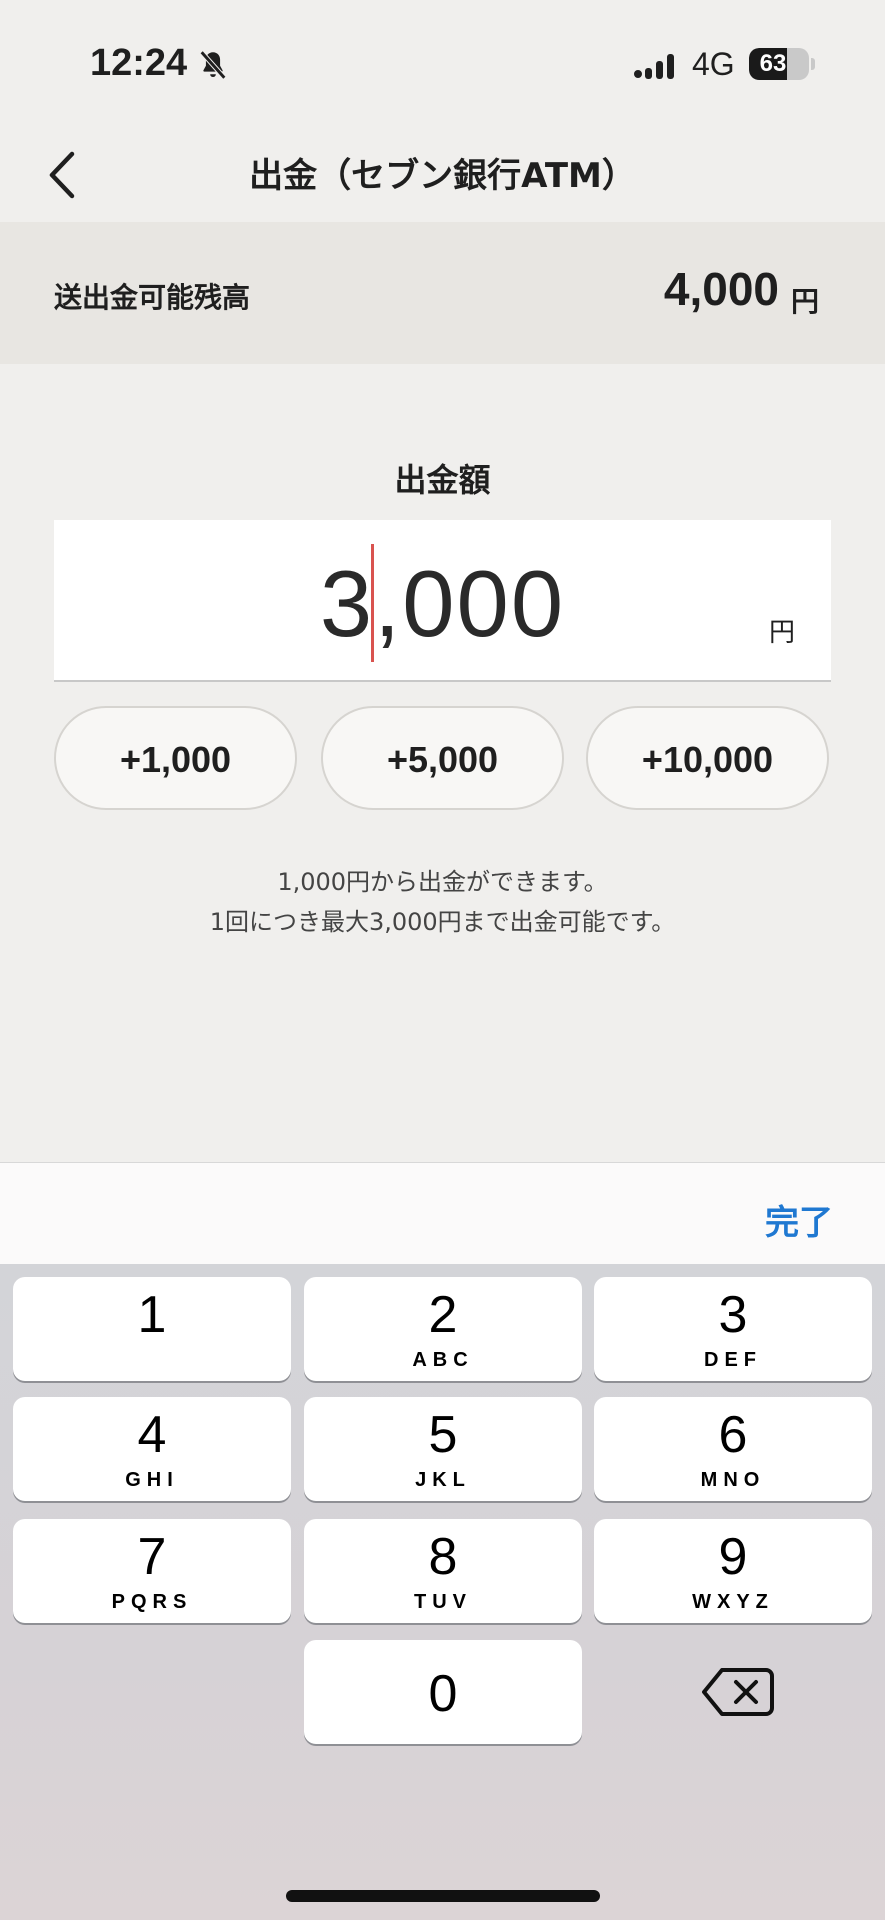  Describe the element at coordinates (442, 603) in the screenshot. I see `amount-value: 3,000` at that location.